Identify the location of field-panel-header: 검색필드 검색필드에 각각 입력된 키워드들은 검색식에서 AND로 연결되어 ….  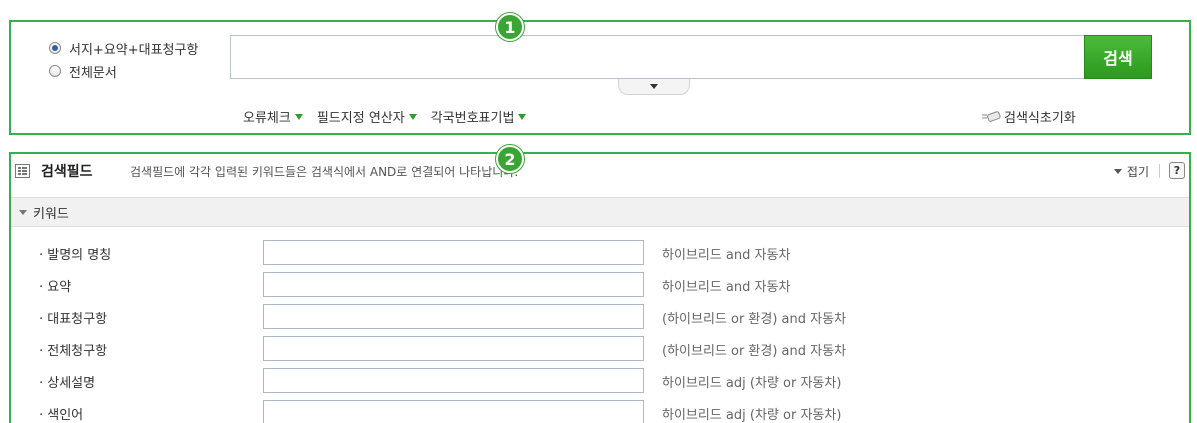
(600, 171).